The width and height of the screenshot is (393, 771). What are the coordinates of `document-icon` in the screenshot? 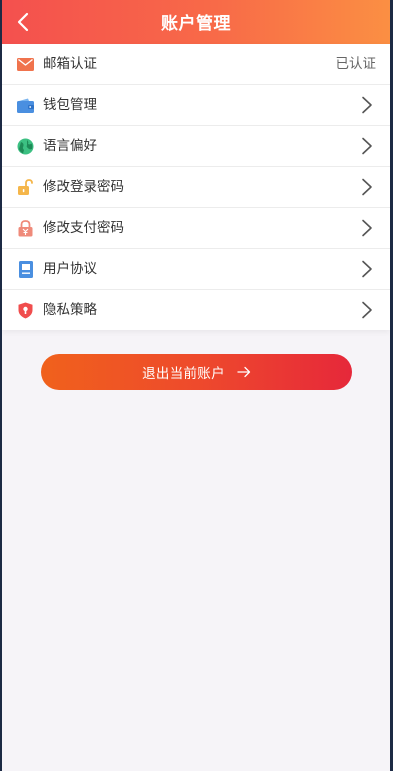 It's located at (25, 269).